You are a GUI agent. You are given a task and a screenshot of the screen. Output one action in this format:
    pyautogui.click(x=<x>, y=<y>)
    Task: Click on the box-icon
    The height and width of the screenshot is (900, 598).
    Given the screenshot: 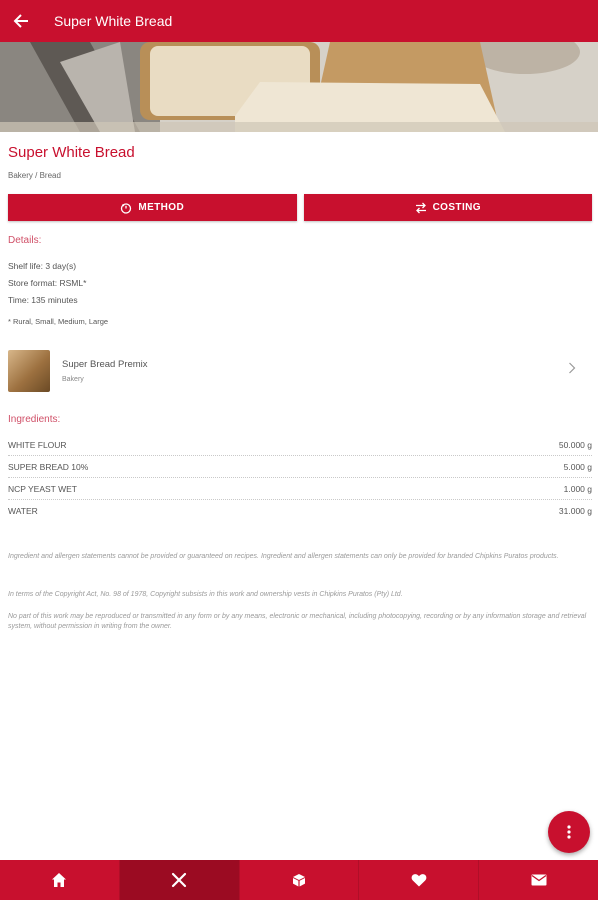 What is the action you would take?
    pyautogui.click(x=298, y=880)
    